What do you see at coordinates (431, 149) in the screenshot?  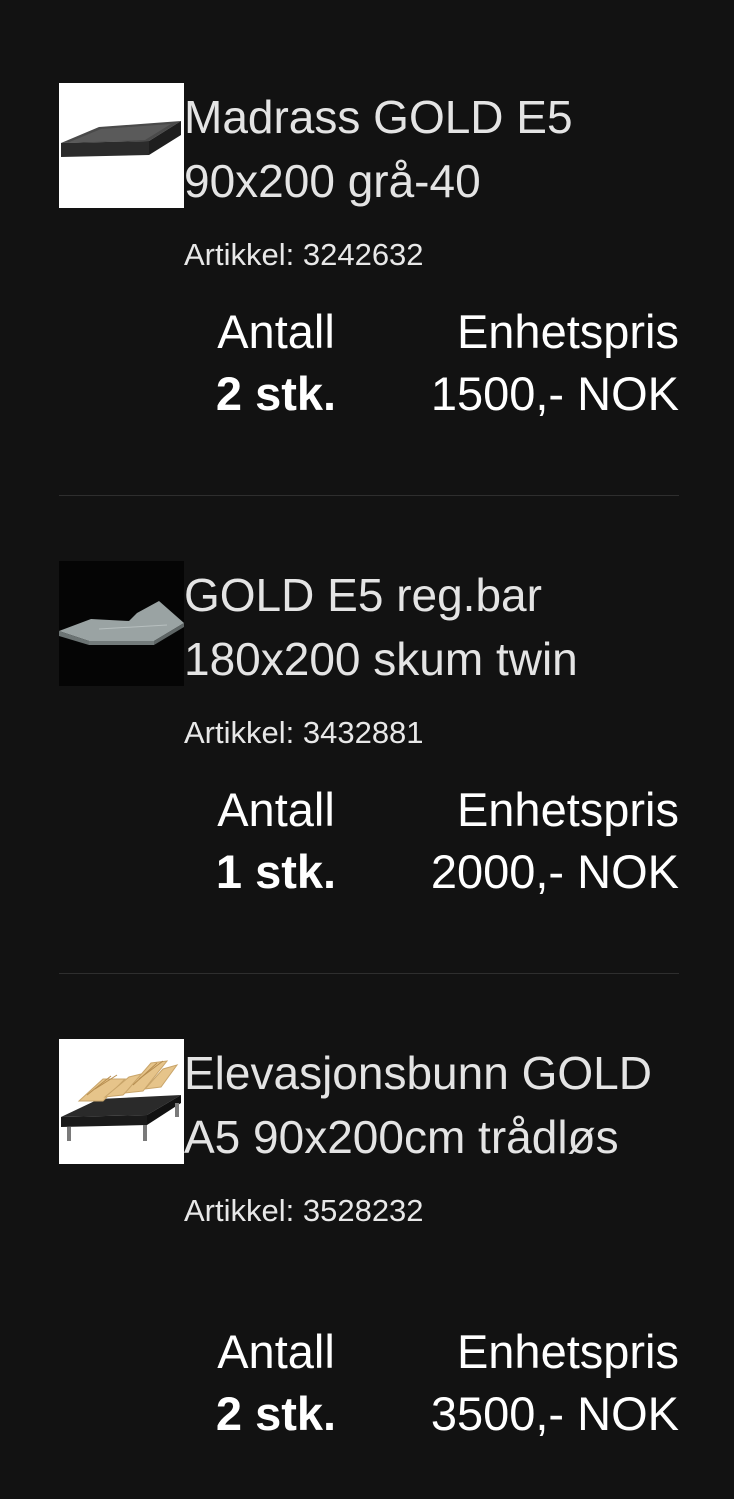 I see `product-name: Madrass GOLD E5 90x200 grå-40` at bounding box center [431, 149].